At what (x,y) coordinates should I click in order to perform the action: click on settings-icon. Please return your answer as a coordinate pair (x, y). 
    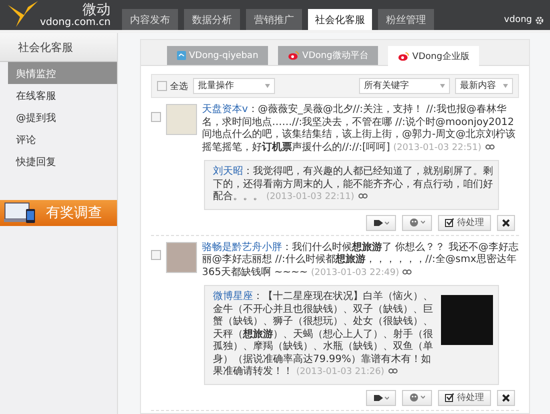
    Looking at the image, I should click on (539, 20).